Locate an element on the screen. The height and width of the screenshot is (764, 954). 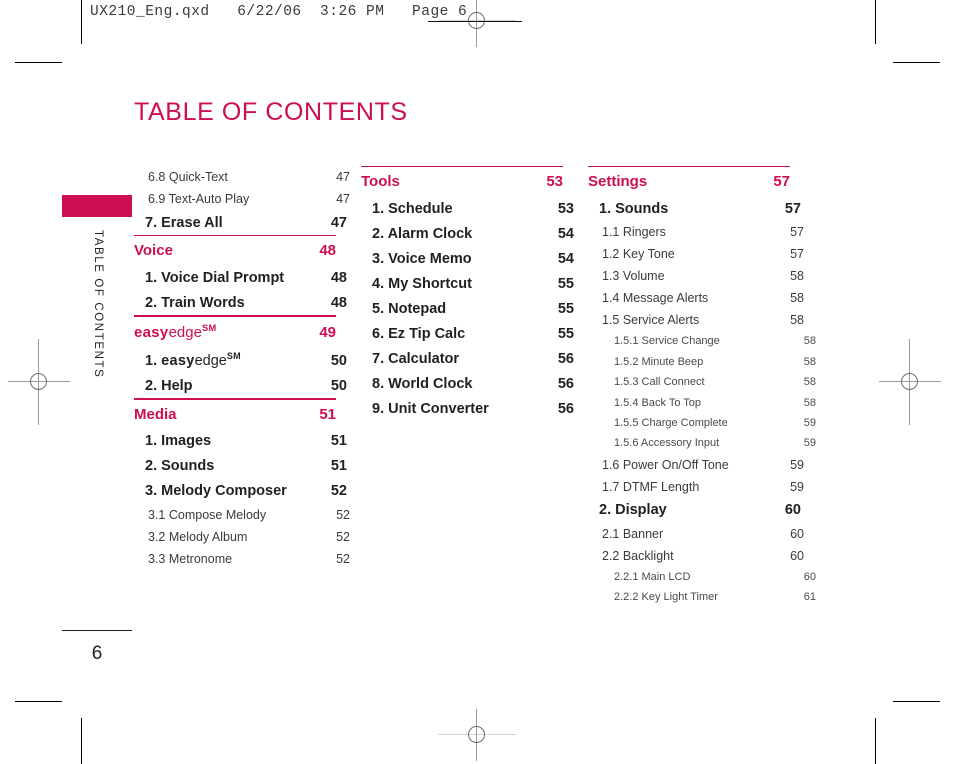
toc-entry-level-2: 1.7 DTMF Length 59 is located at coordinates (696, 487).